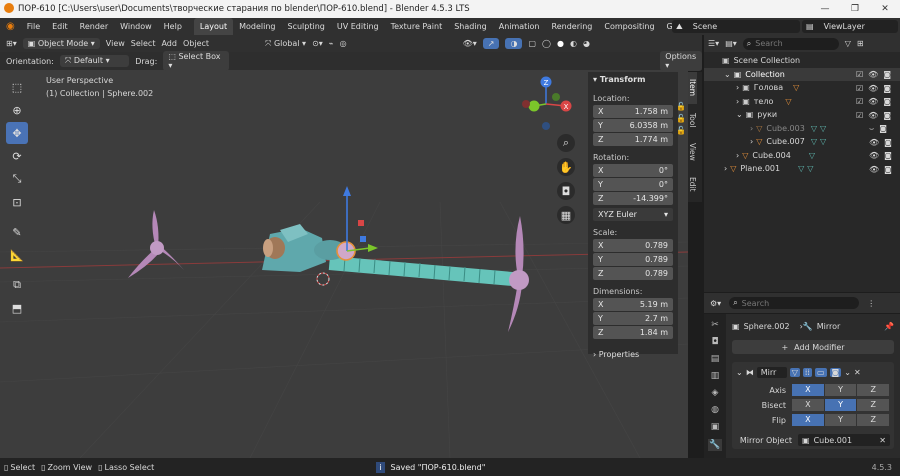  I want to click on tab-edit: Edit, so click(692, 184).